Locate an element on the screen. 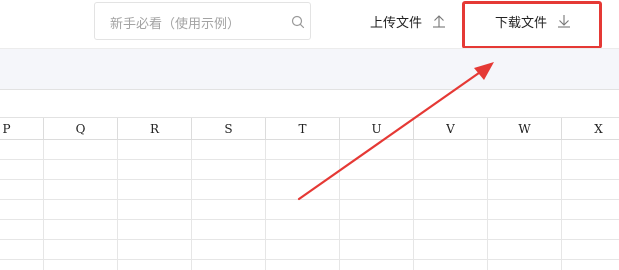 The width and height of the screenshot is (619, 270). download-button: 下载文件 is located at coordinates (533, 21).